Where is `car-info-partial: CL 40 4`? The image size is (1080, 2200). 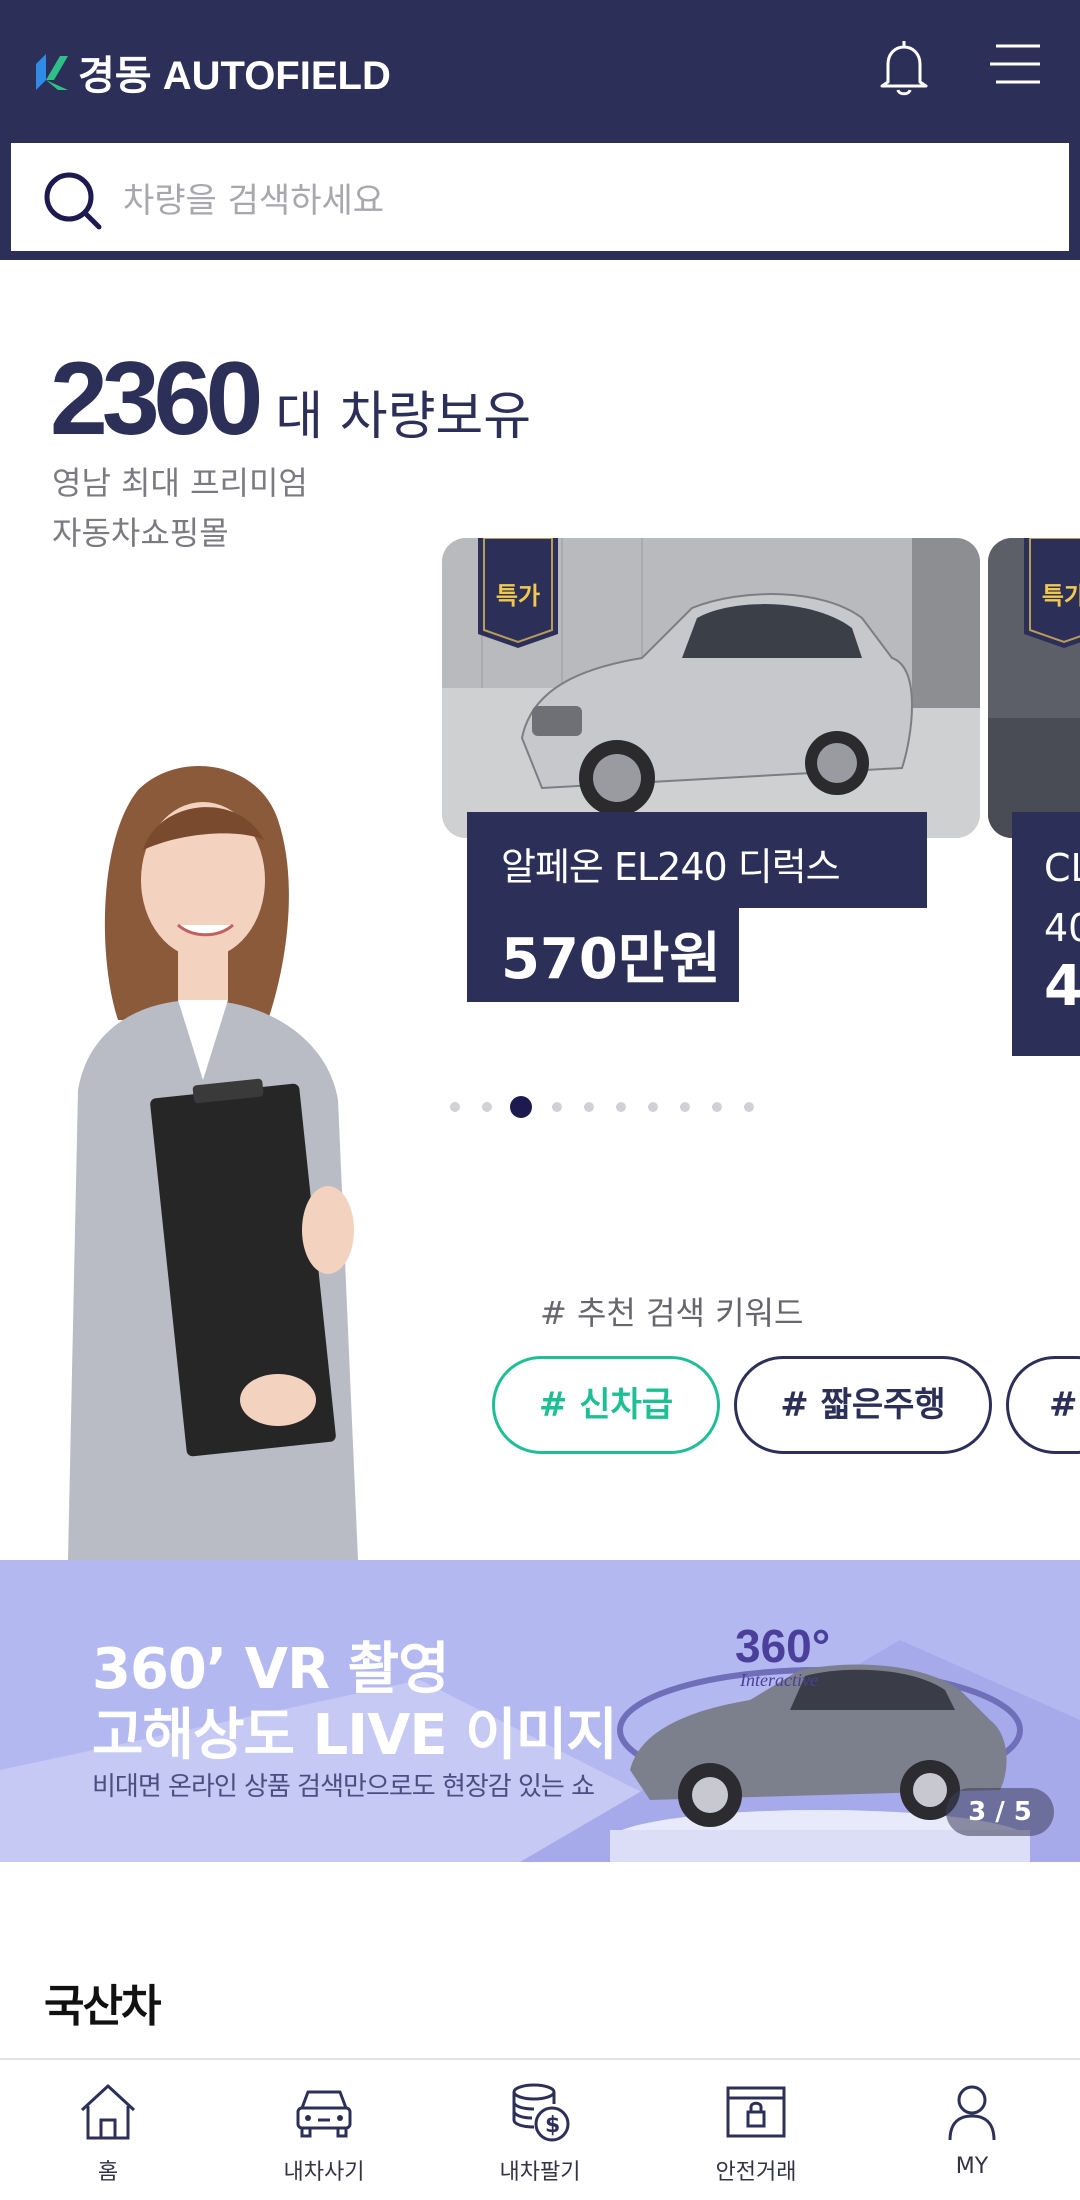
car-info-partial: CL 40 4 is located at coordinates (1046, 934).